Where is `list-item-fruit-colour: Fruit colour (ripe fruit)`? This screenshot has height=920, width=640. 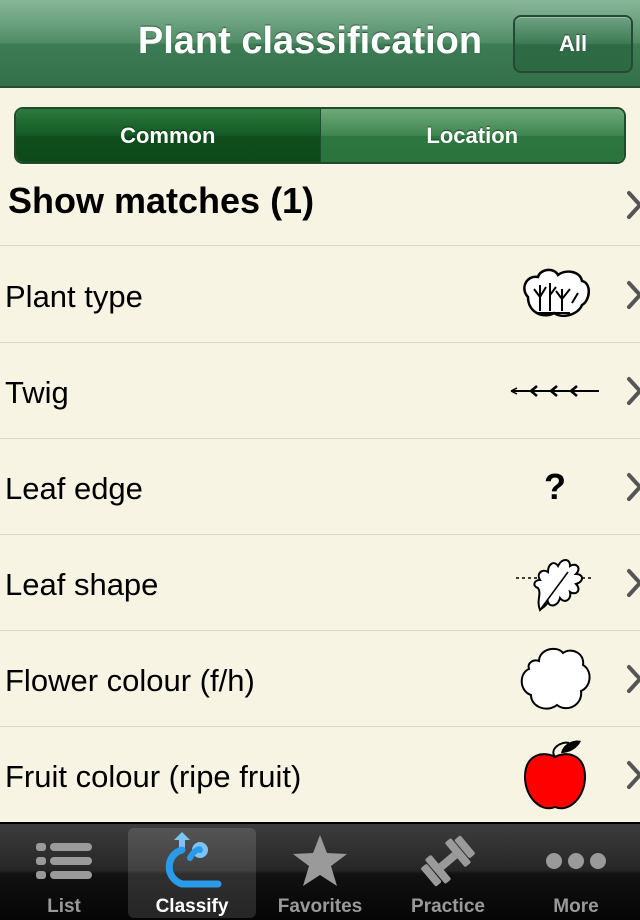 list-item-fruit-colour: Fruit colour (ripe fruit) is located at coordinates (320, 775).